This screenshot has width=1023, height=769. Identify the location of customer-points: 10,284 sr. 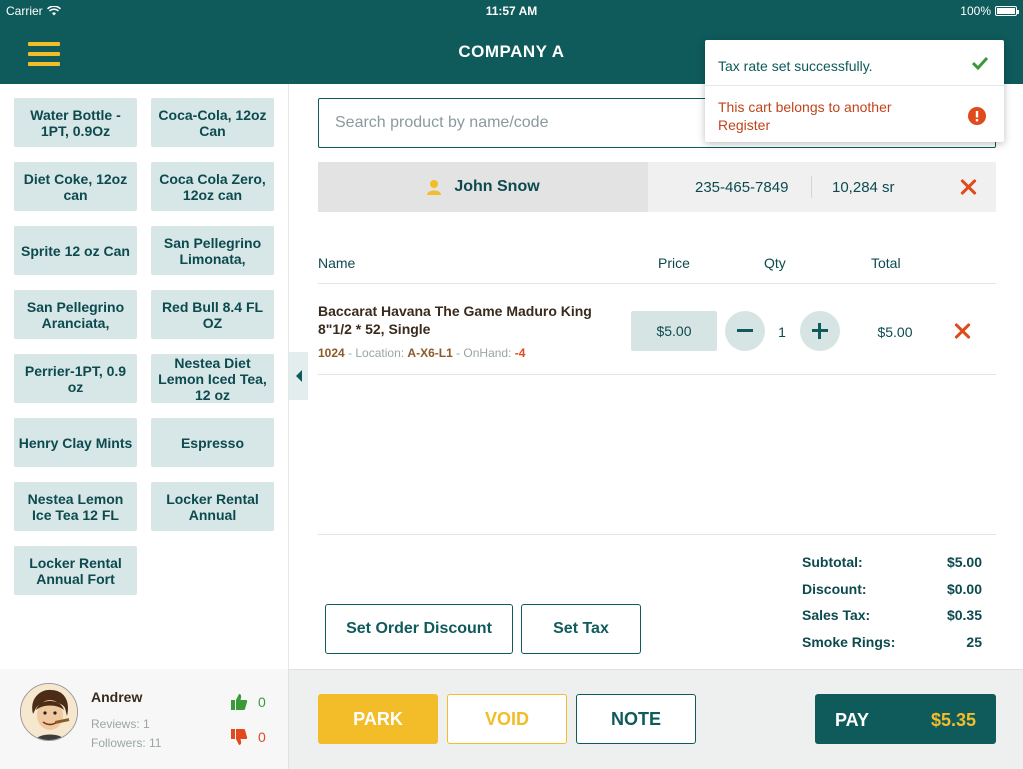
(863, 187).